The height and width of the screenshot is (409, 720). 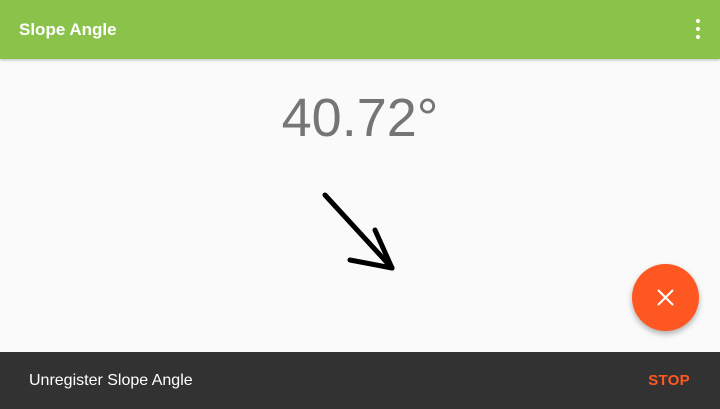 What do you see at coordinates (68, 29) in the screenshot?
I see `toolbar-title: Slope Angle` at bounding box center [68, 29].